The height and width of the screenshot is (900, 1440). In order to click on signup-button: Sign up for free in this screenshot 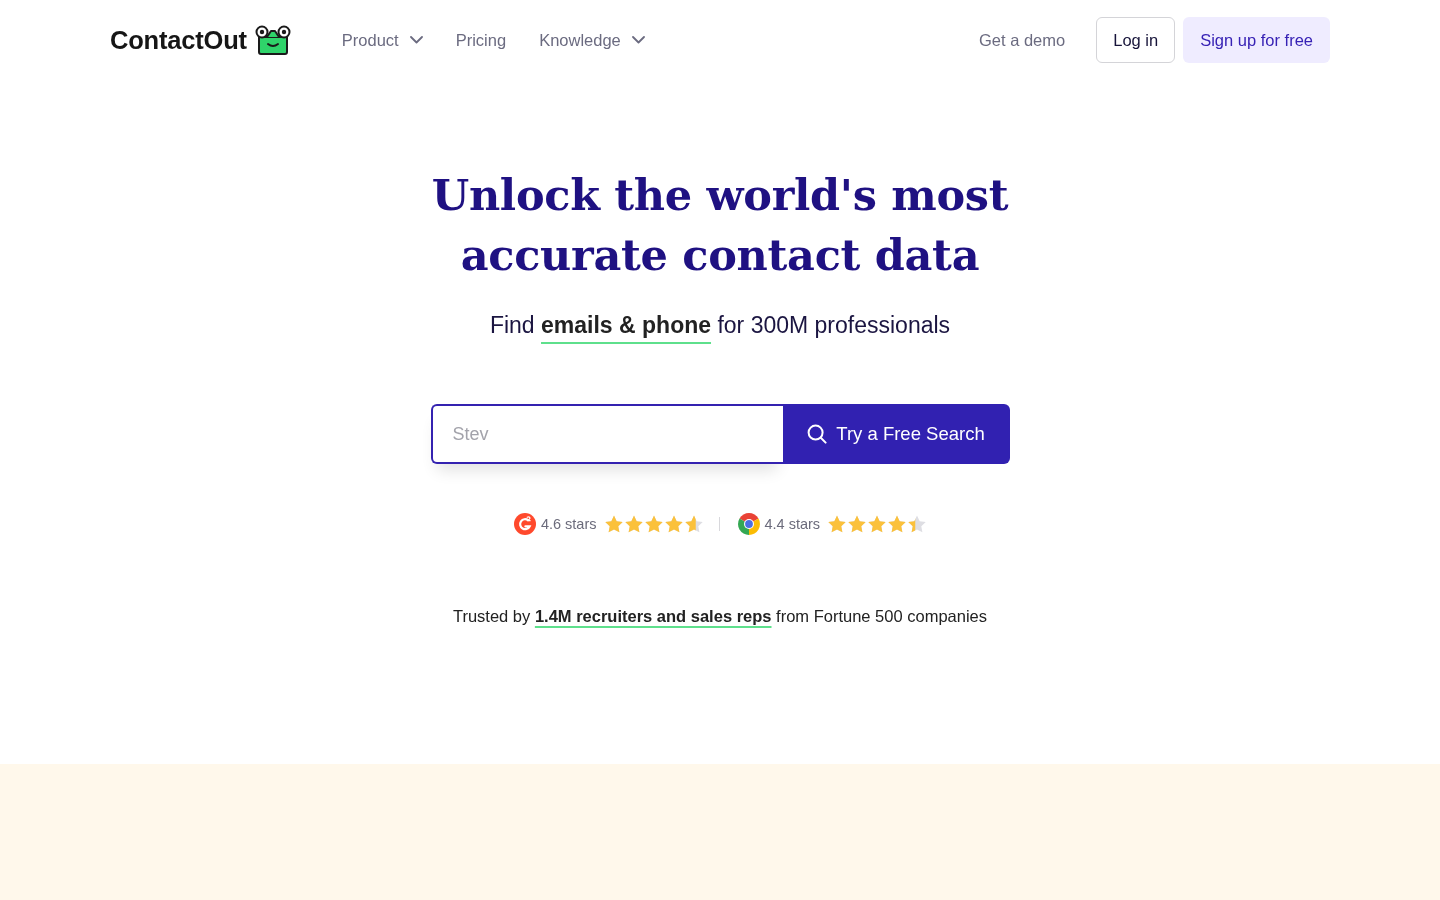, I will do `click(1256, 40)`.